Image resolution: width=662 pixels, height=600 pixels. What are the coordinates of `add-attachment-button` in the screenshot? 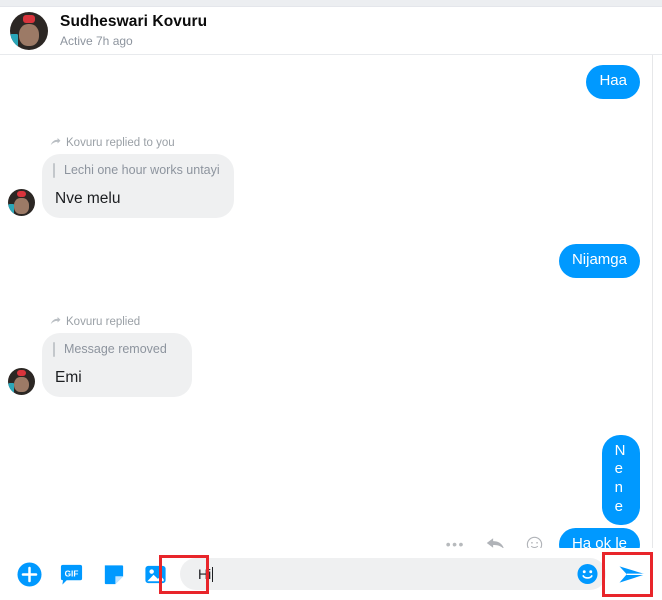 It's located at (29, 574).